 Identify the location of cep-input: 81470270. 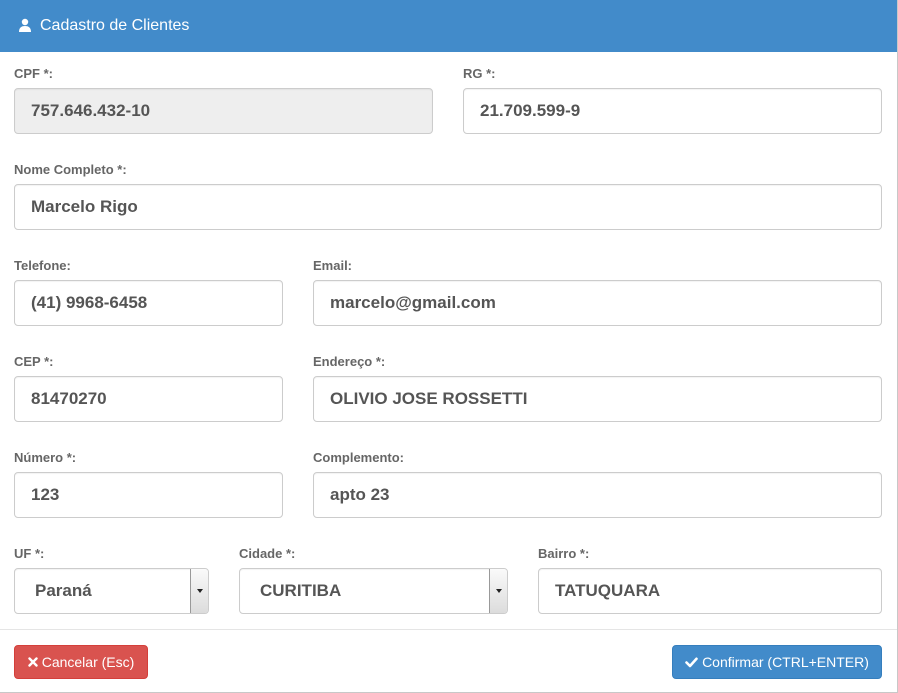
(148, 399).